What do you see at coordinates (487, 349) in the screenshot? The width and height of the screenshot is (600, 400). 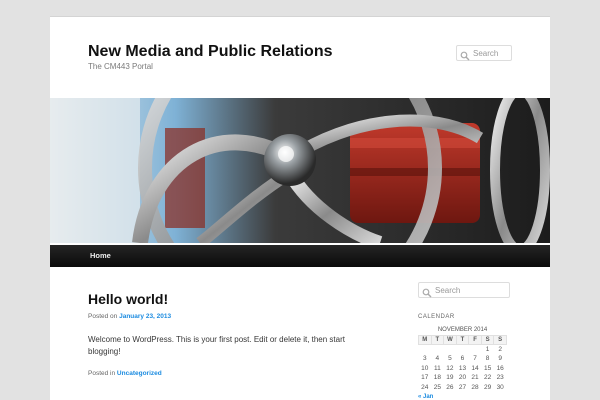 I see `calendar-day: 1` at bounding box center [487, 349].